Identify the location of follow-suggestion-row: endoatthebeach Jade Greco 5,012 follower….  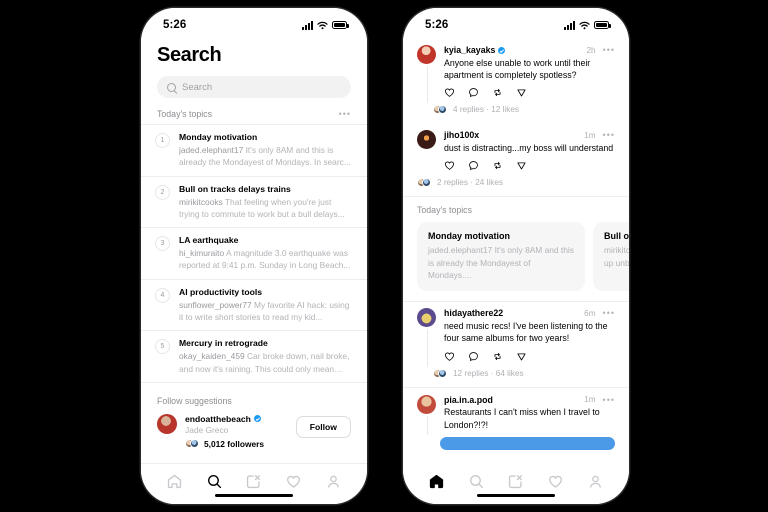
(254, 434).